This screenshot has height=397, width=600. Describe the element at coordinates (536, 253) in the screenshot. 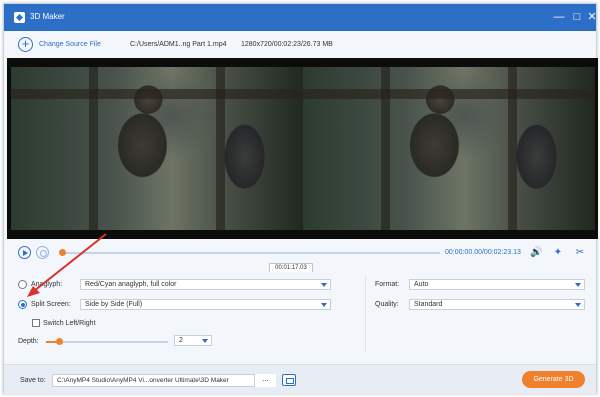

I see `volume-icon: 🔊` at that location.